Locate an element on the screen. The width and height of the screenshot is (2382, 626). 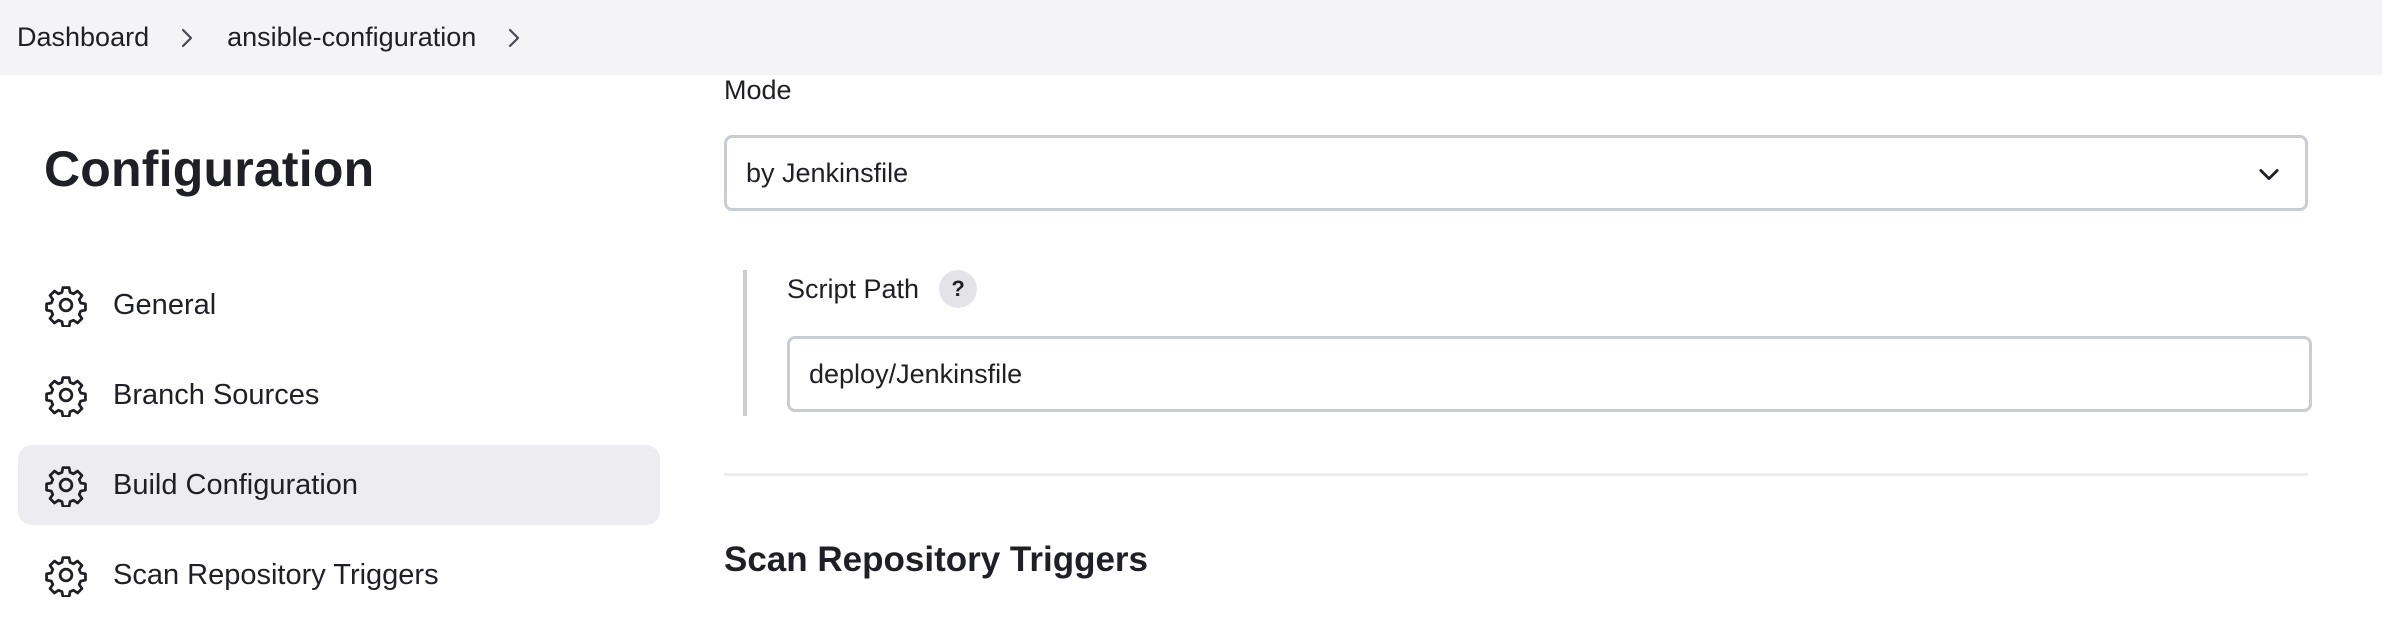
mode-label: Mode is located at coordinates (758, 90).